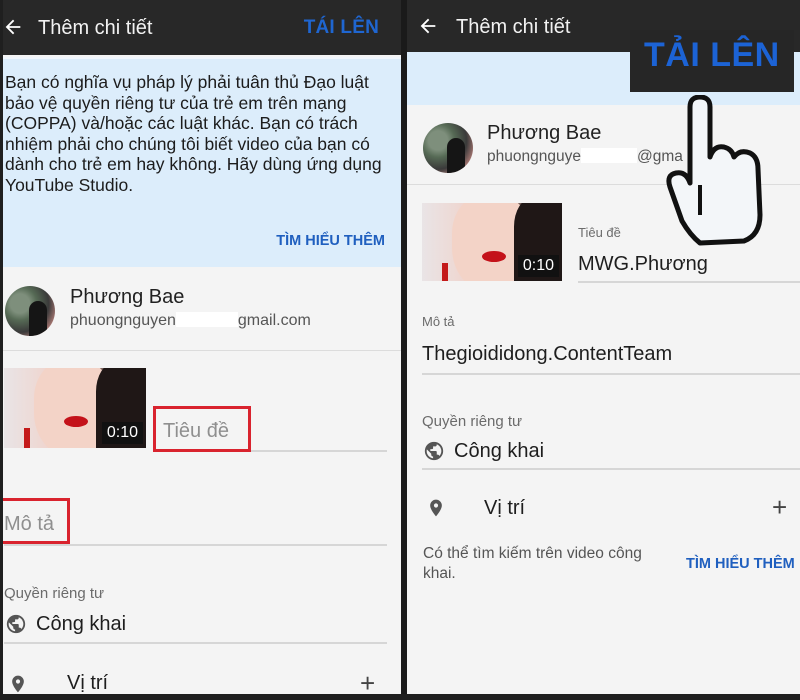 Image resolution: width=800 pixels, height=700 pixels. I want to click on title-input: MWG.Phương, so click(643, 264).